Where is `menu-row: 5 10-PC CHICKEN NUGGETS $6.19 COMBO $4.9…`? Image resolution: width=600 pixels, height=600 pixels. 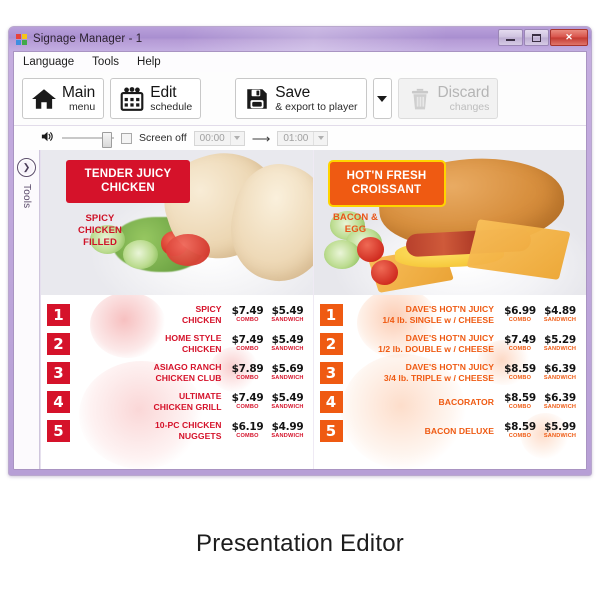 menu-row: 5 10-PC CHICKEN NUGGETS $6.19 COMBO $4.9… is located at coordinates (177, 431).